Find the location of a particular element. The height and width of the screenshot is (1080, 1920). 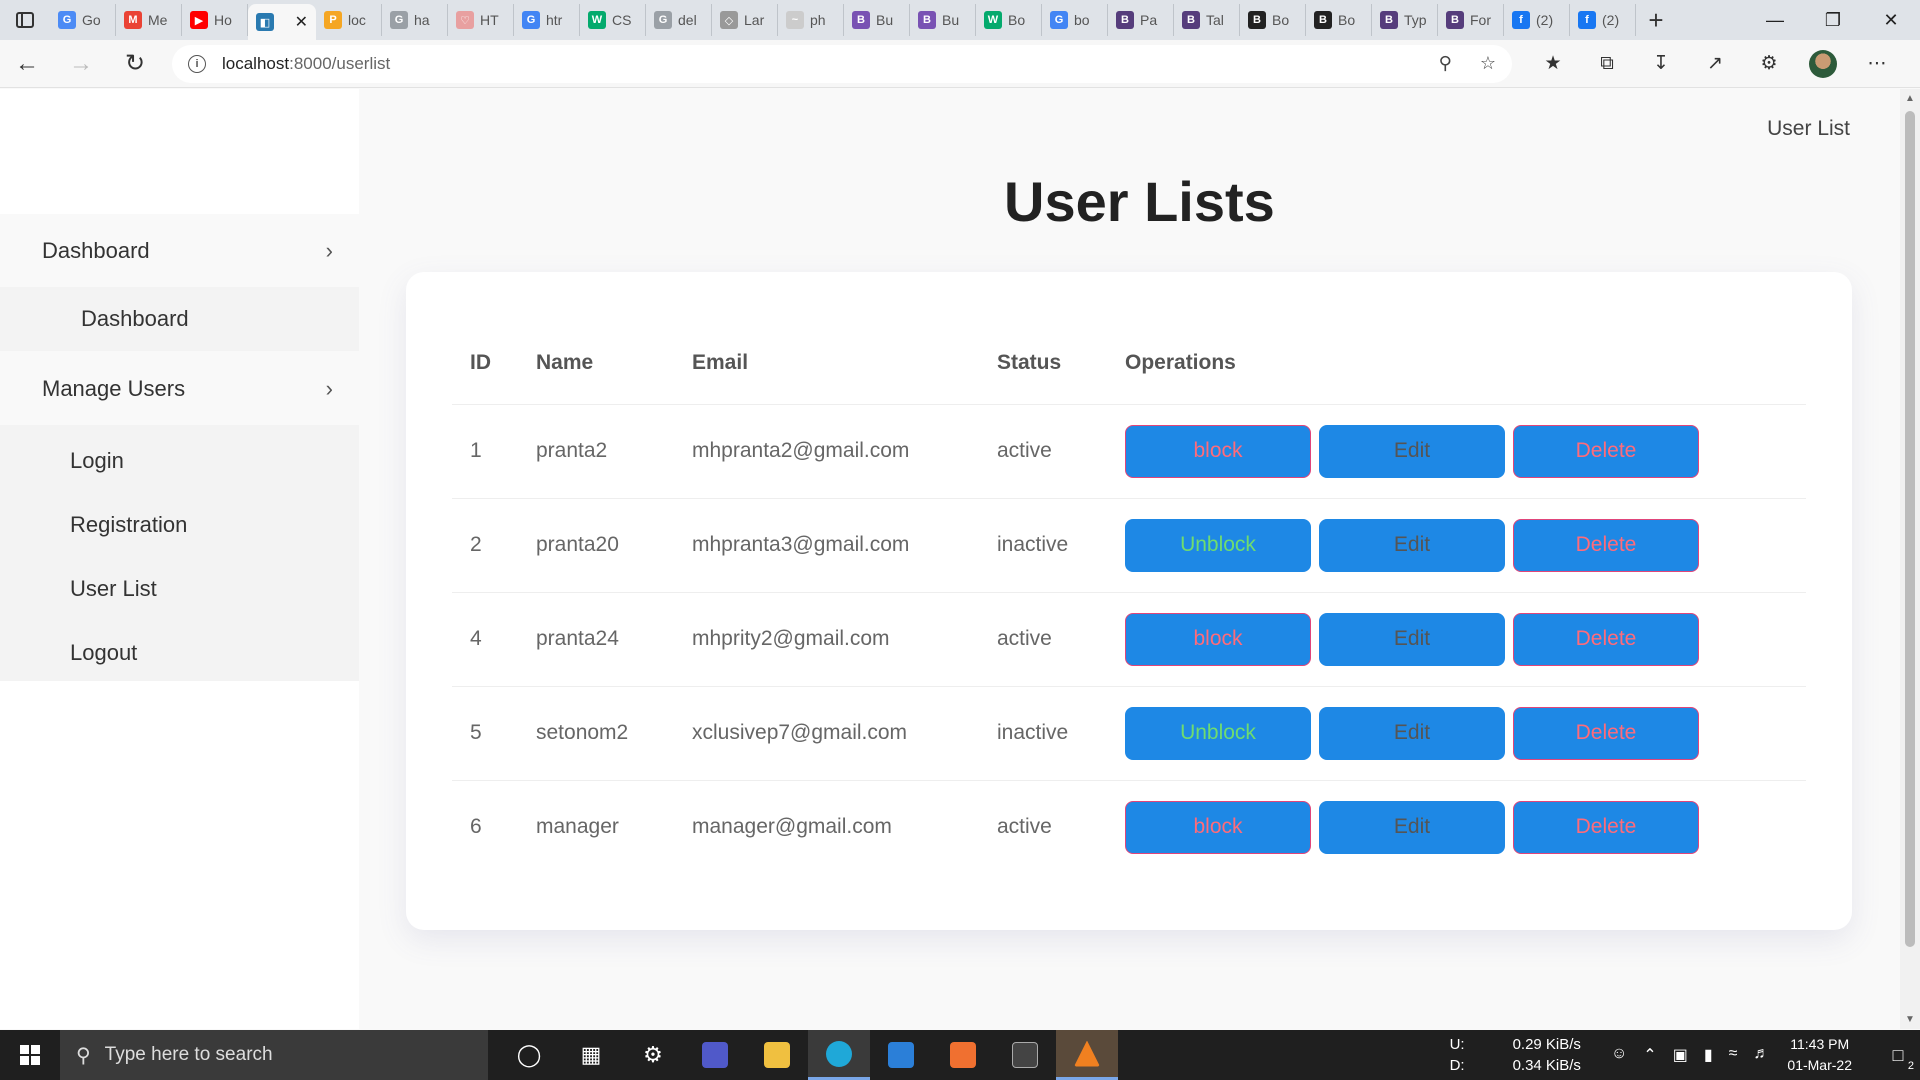

taskbar-search-box: ⚲ Type here to search is located at coordinates (274, 1055).